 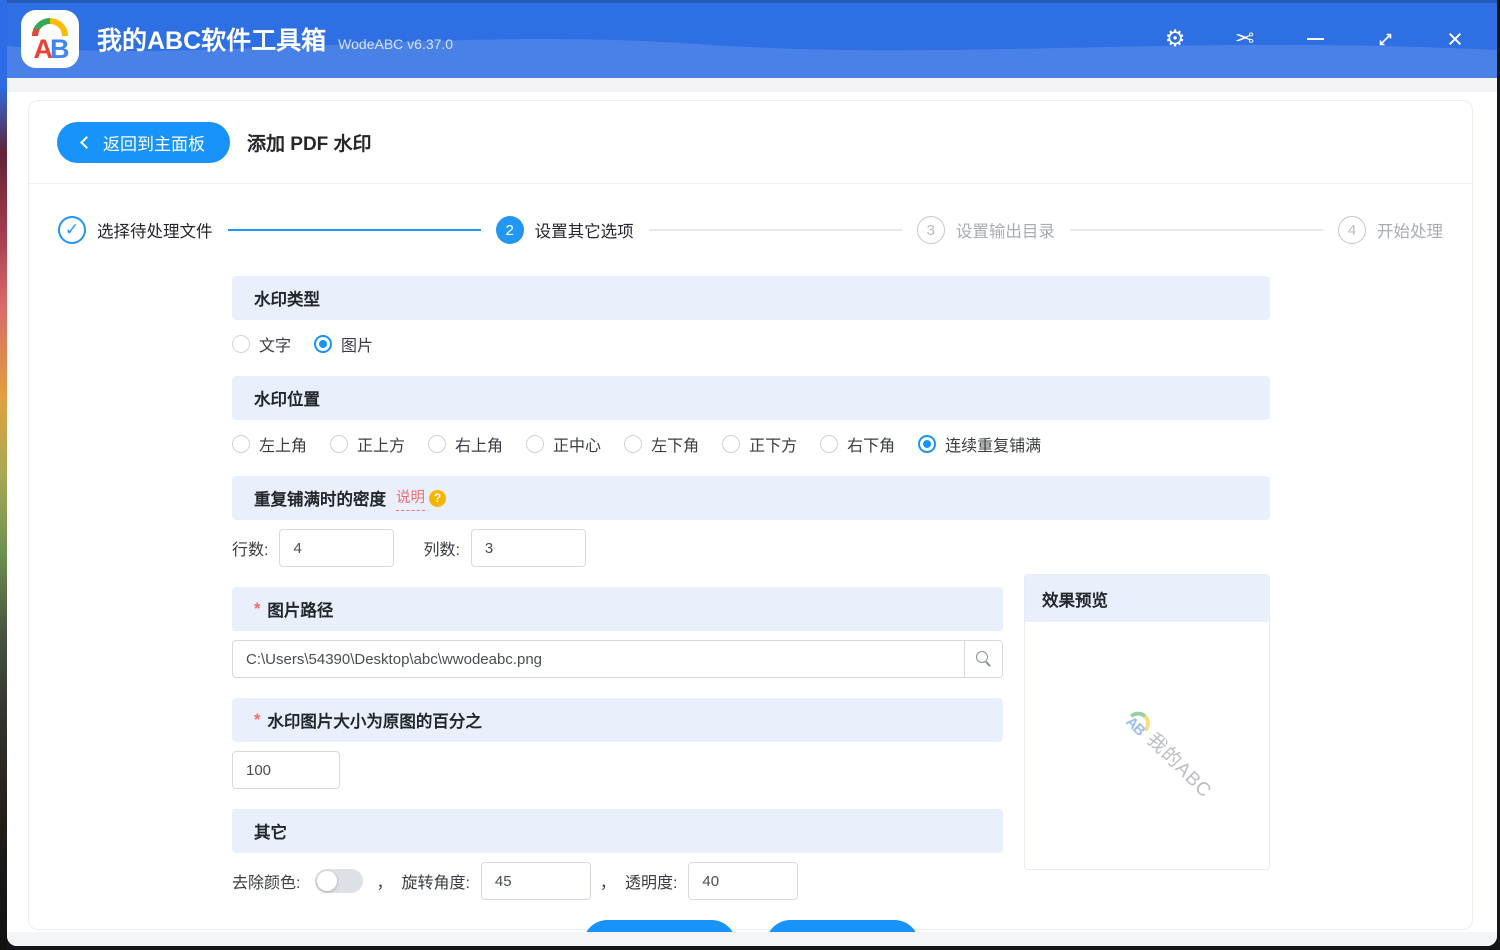 What do you see at coordinates (617, 831) in the screenshot?
I see `other-header: 其它` at bounding box center [617, 831].